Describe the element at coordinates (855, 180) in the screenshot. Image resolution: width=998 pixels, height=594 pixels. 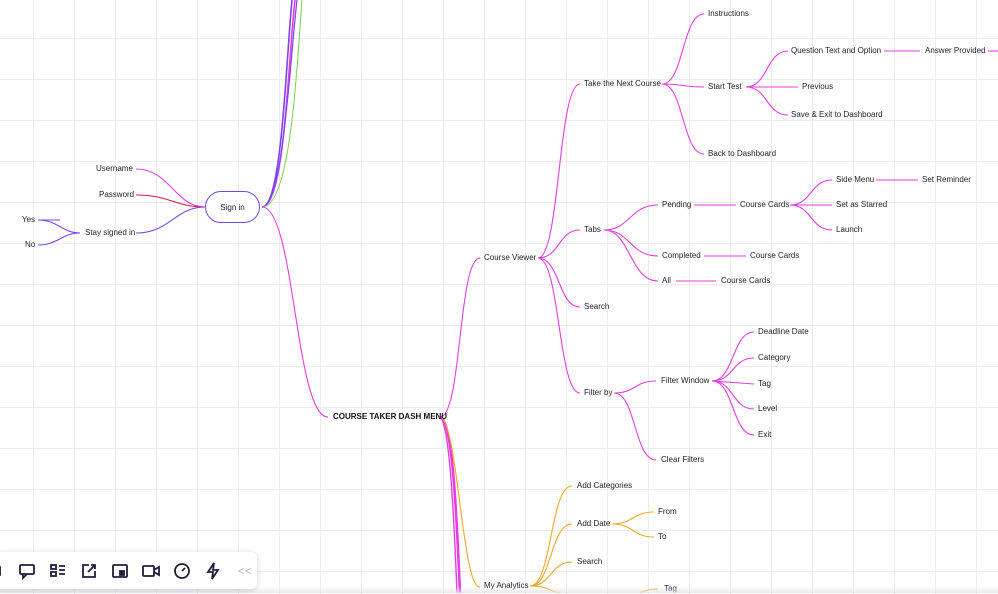
I see `side-menu-node: Side Menu` at that location.